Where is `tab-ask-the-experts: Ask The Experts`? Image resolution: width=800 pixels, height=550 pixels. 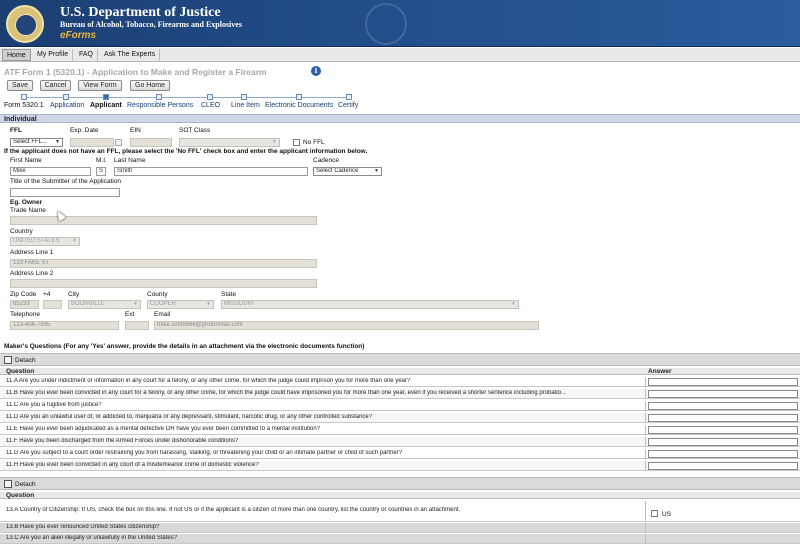
tab-ask-the-experts: Ask The Experts is located at coordinates (130, 55).